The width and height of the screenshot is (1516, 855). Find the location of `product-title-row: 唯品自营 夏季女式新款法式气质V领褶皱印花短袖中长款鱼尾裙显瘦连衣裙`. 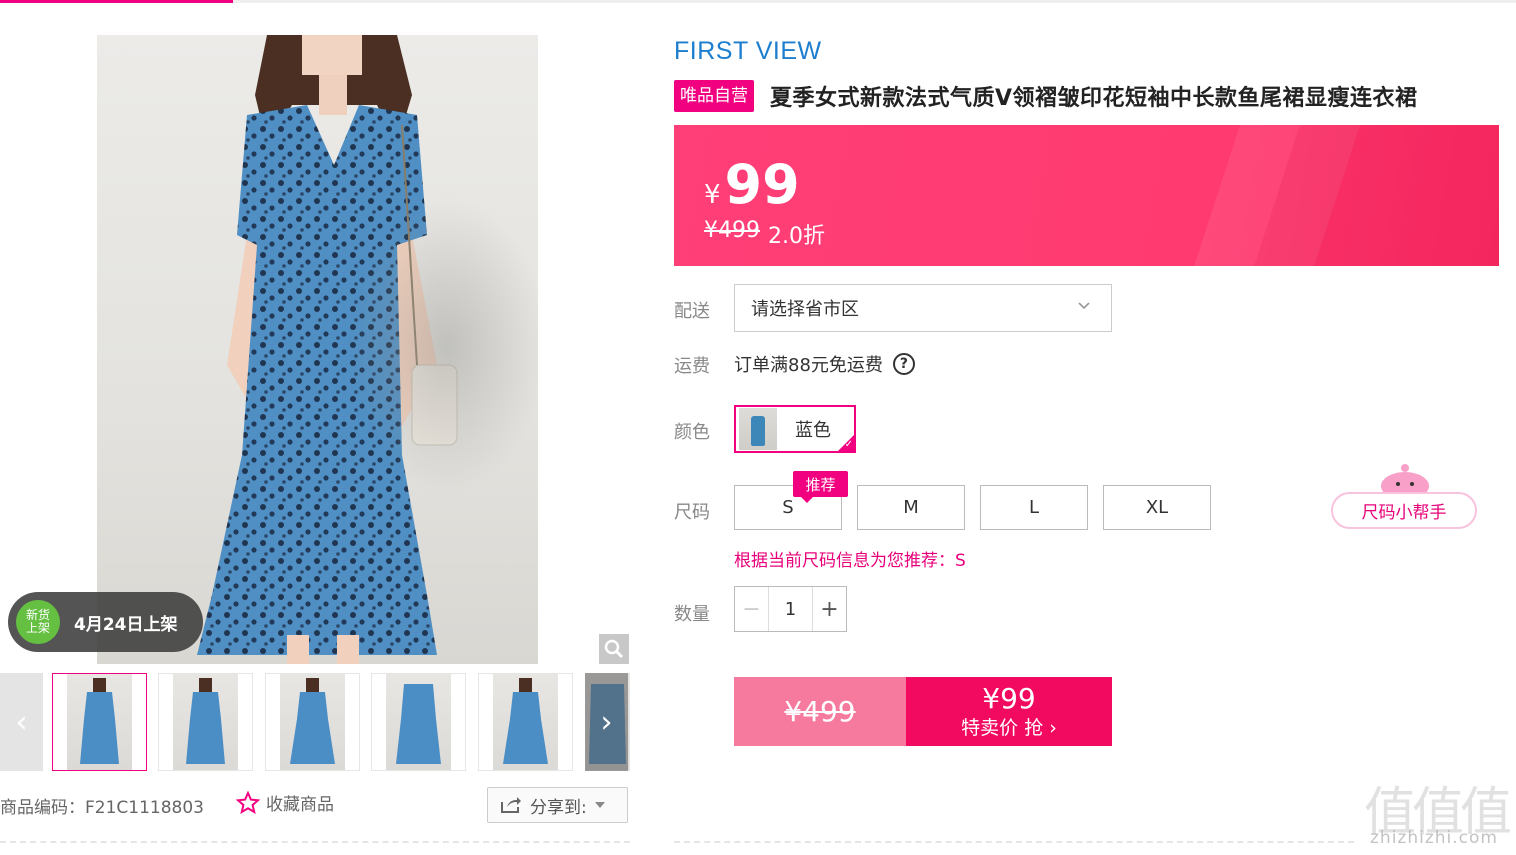

product-title-row: 唯品自营 夏季女式新款法式气质V领褶皱印花短袖中长款鱼尾裙显瘦连衣裙 is located at coordinates (1046, 96).